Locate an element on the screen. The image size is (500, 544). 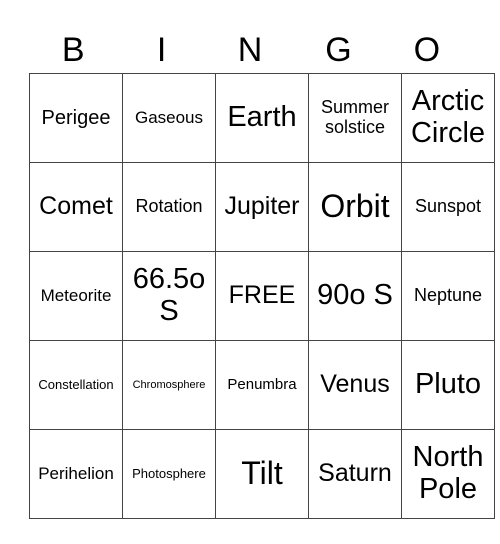
bingo-cell: Meteorite is located at coordinates (76, 296).